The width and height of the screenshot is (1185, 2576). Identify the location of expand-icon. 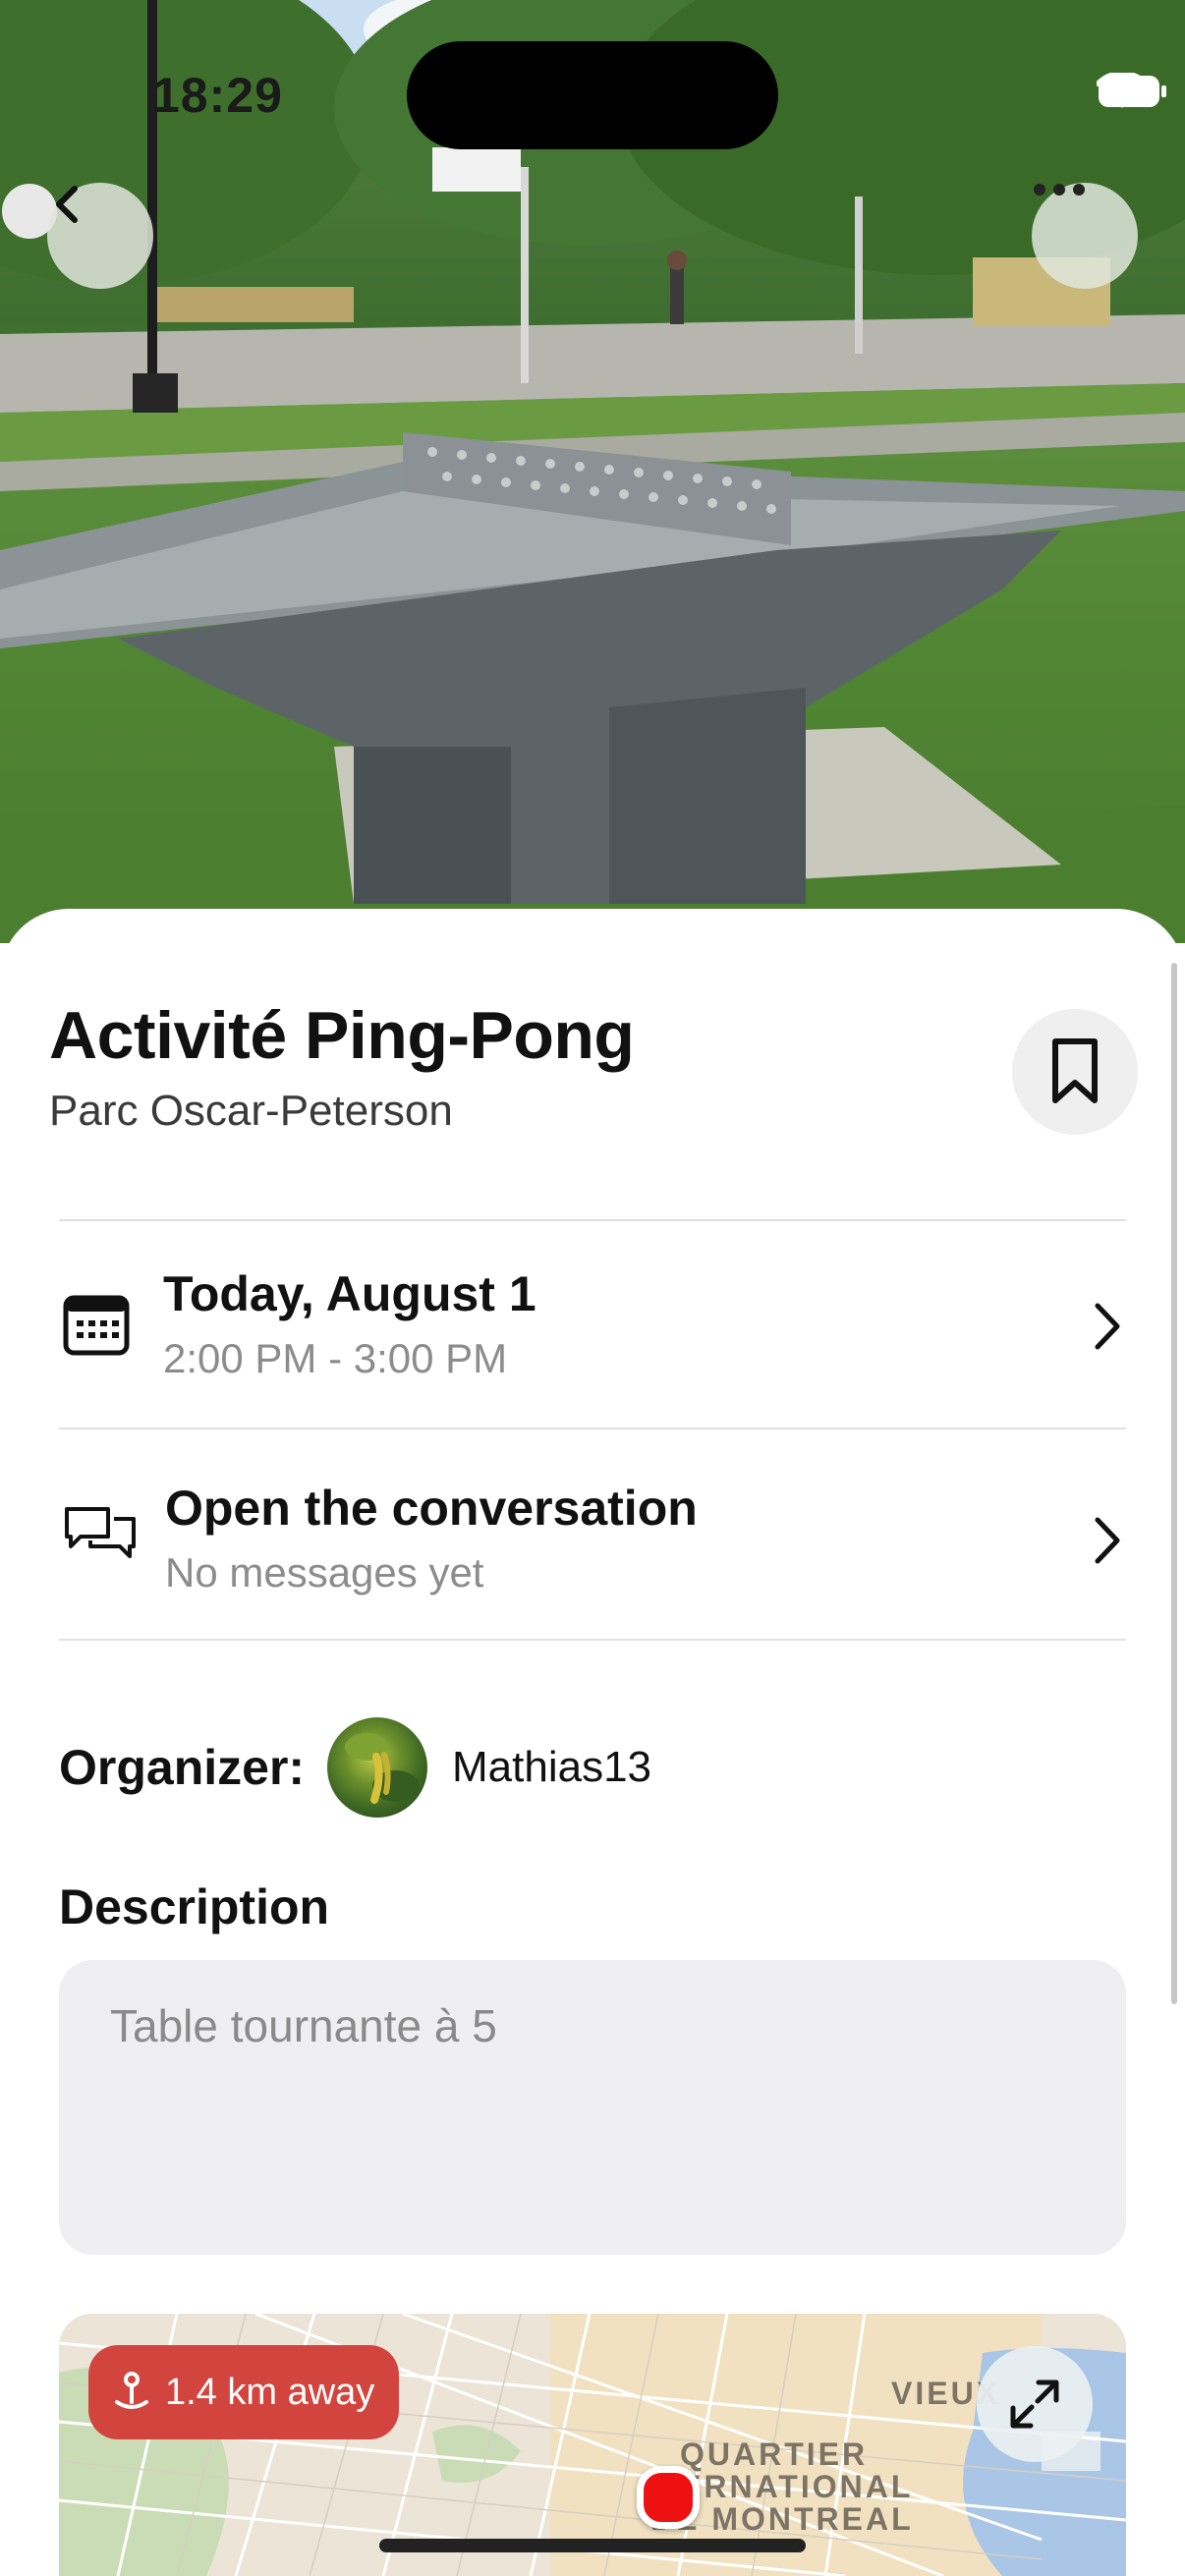
(1034, 2404).